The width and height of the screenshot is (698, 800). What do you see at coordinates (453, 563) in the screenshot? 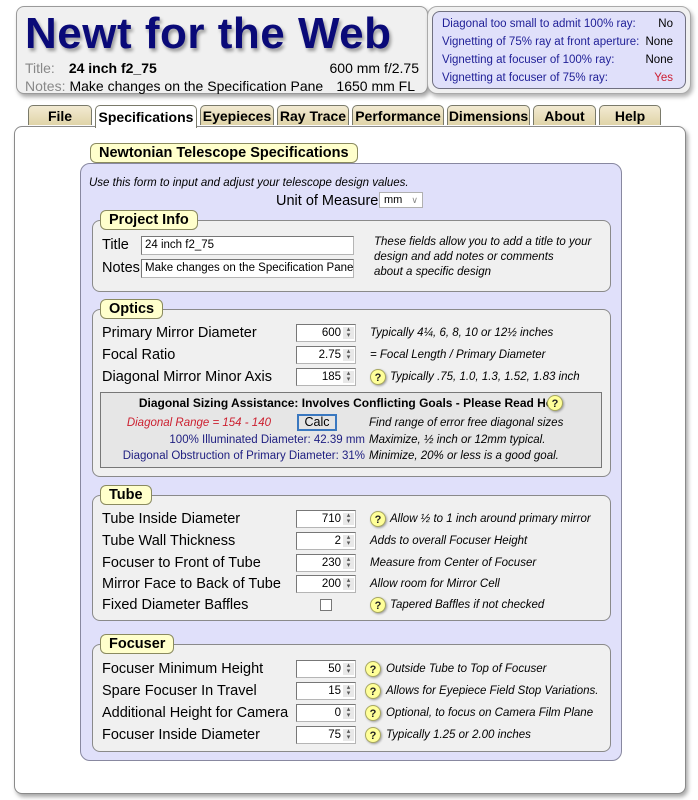
I see `focuser-to-front-hint: Measure from Center of Focuser` at bounding box center [453, 563].